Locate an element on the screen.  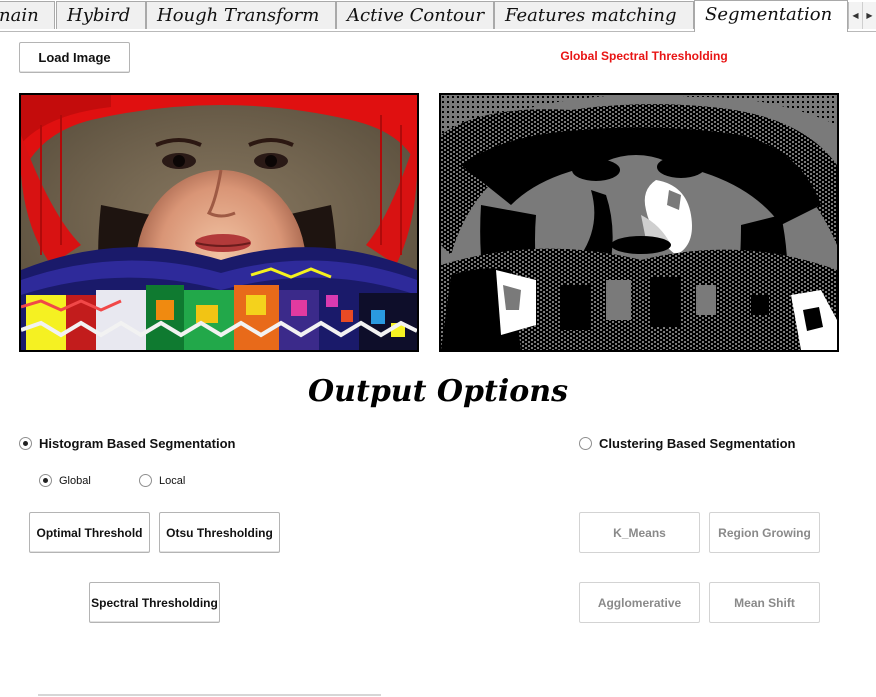
tab-hough-transform: Hough Transform is located at coordinates (241, 15).